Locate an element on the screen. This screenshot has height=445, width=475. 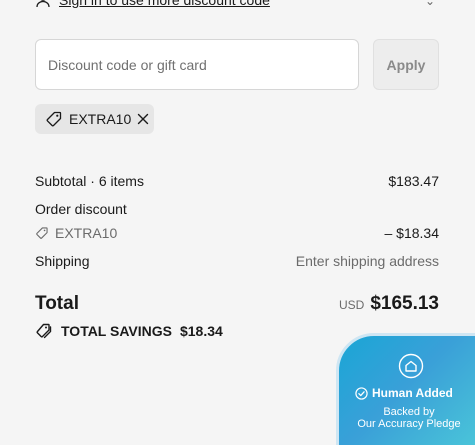
order-discount-label: Order discount is located at coordinates (81, 209).